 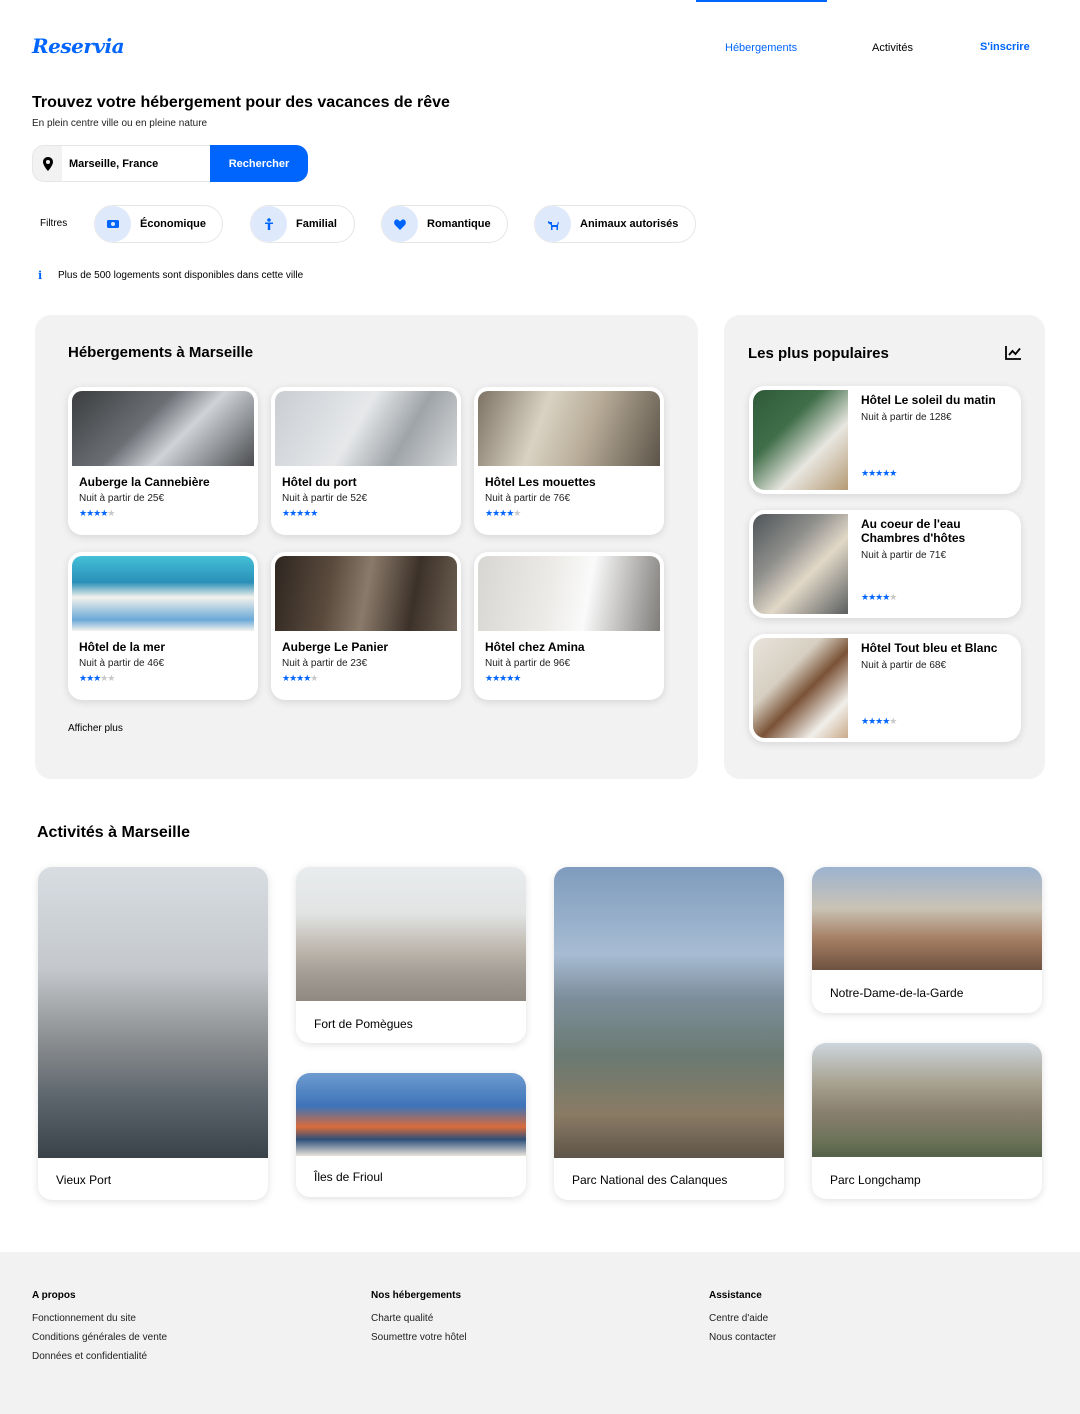 I want to click on filter-label: Économique, so click(x=173, y=224).